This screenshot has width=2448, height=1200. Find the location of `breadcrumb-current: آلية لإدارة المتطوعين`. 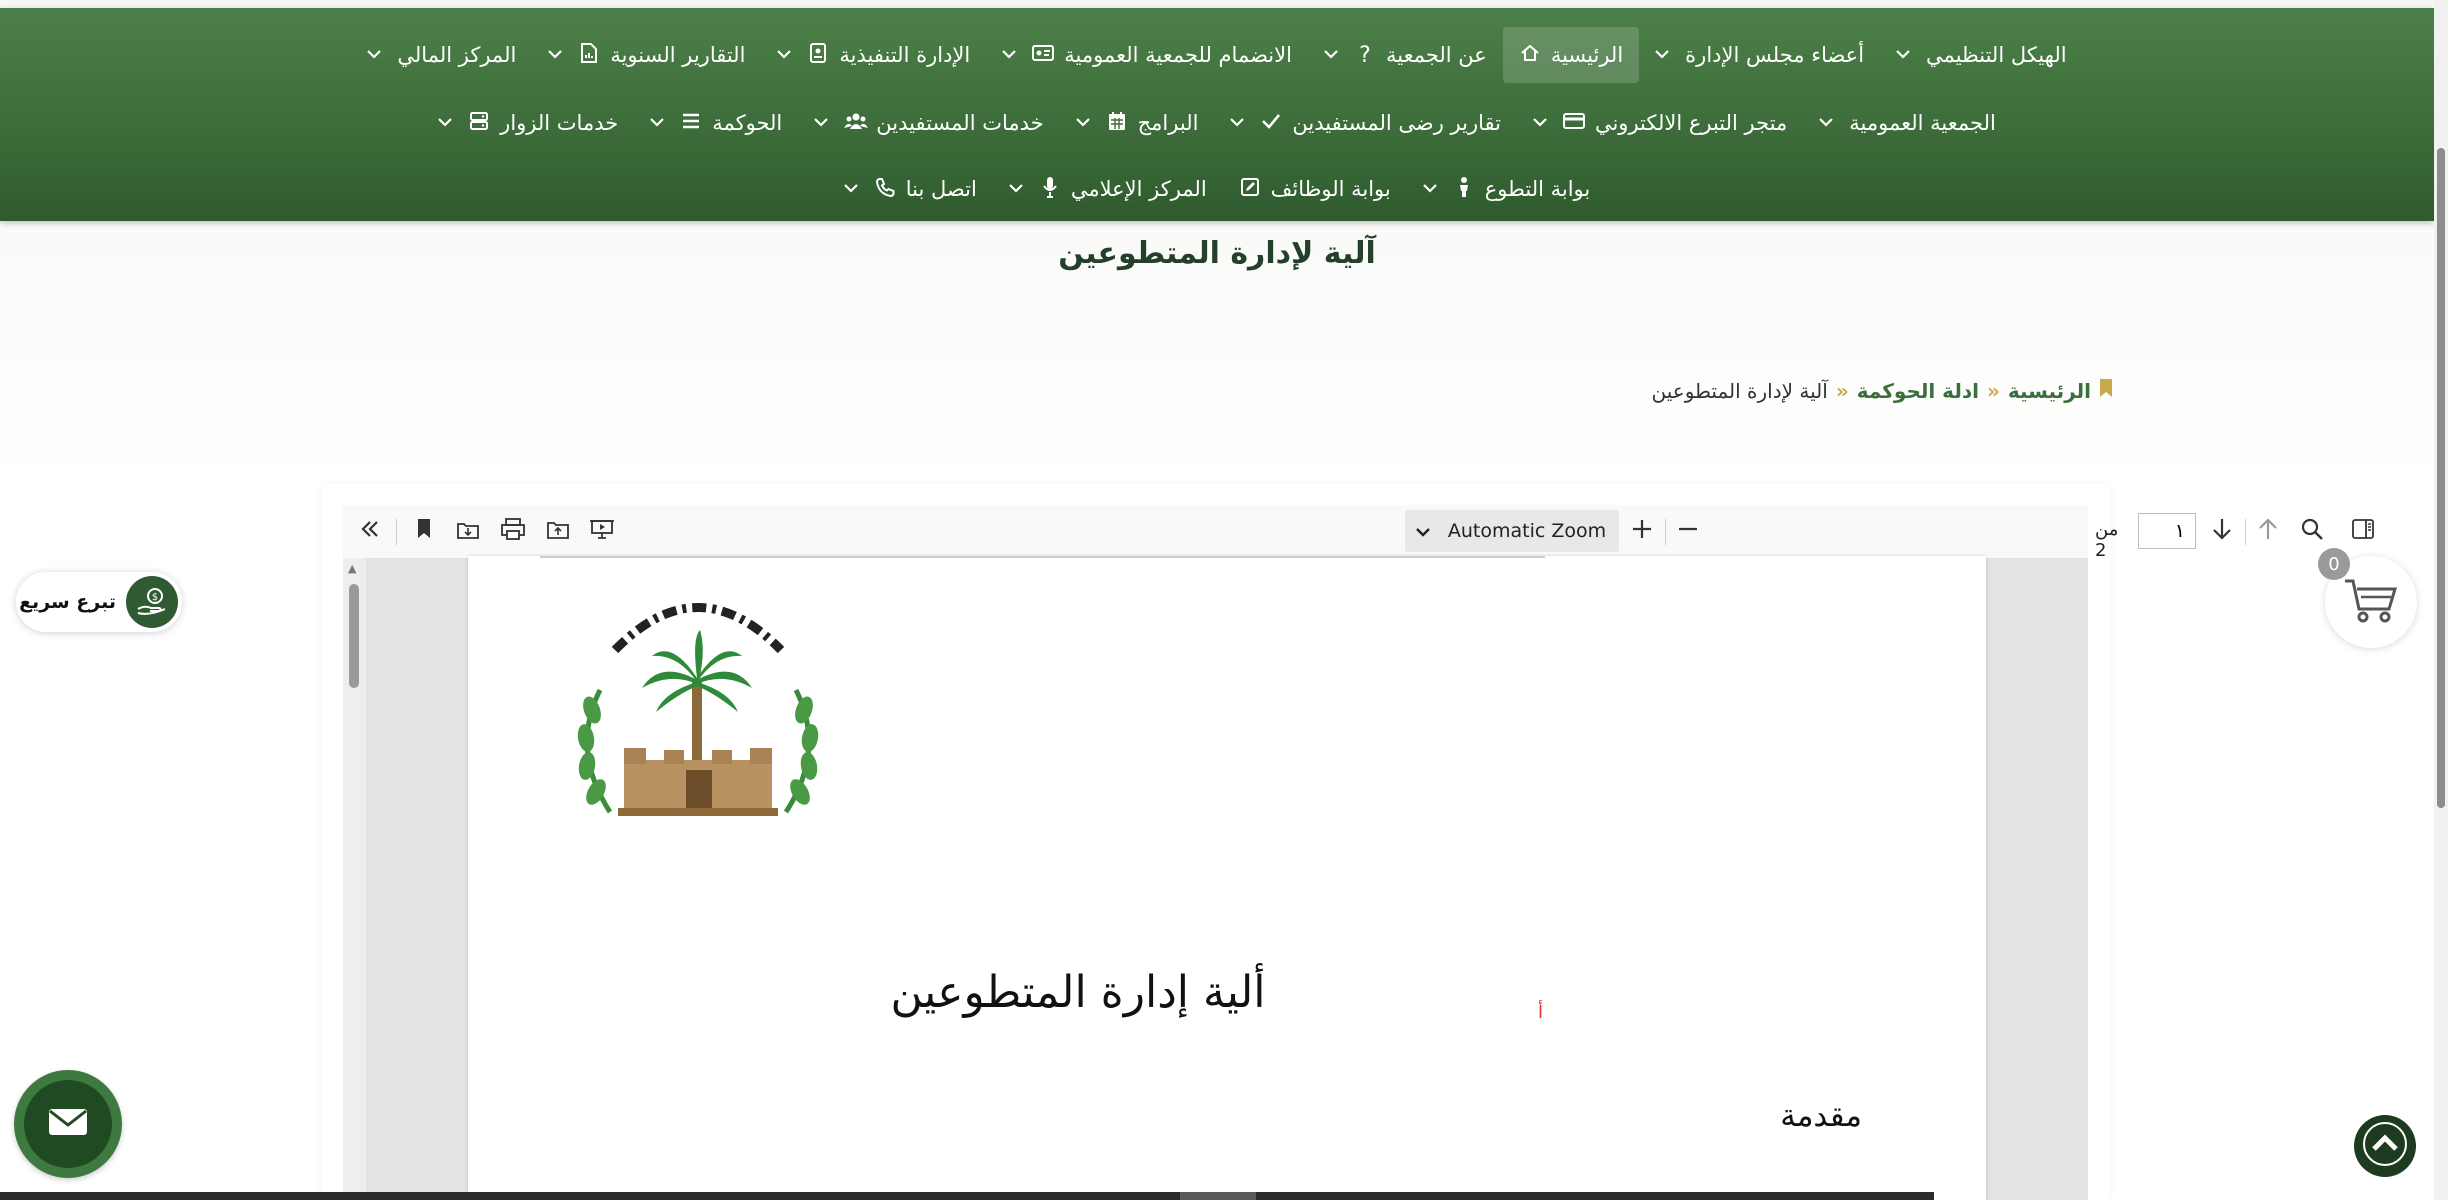

breadcrumb-current: آلية لإدارة المتطوعين is located at coordinates (1739, 391).